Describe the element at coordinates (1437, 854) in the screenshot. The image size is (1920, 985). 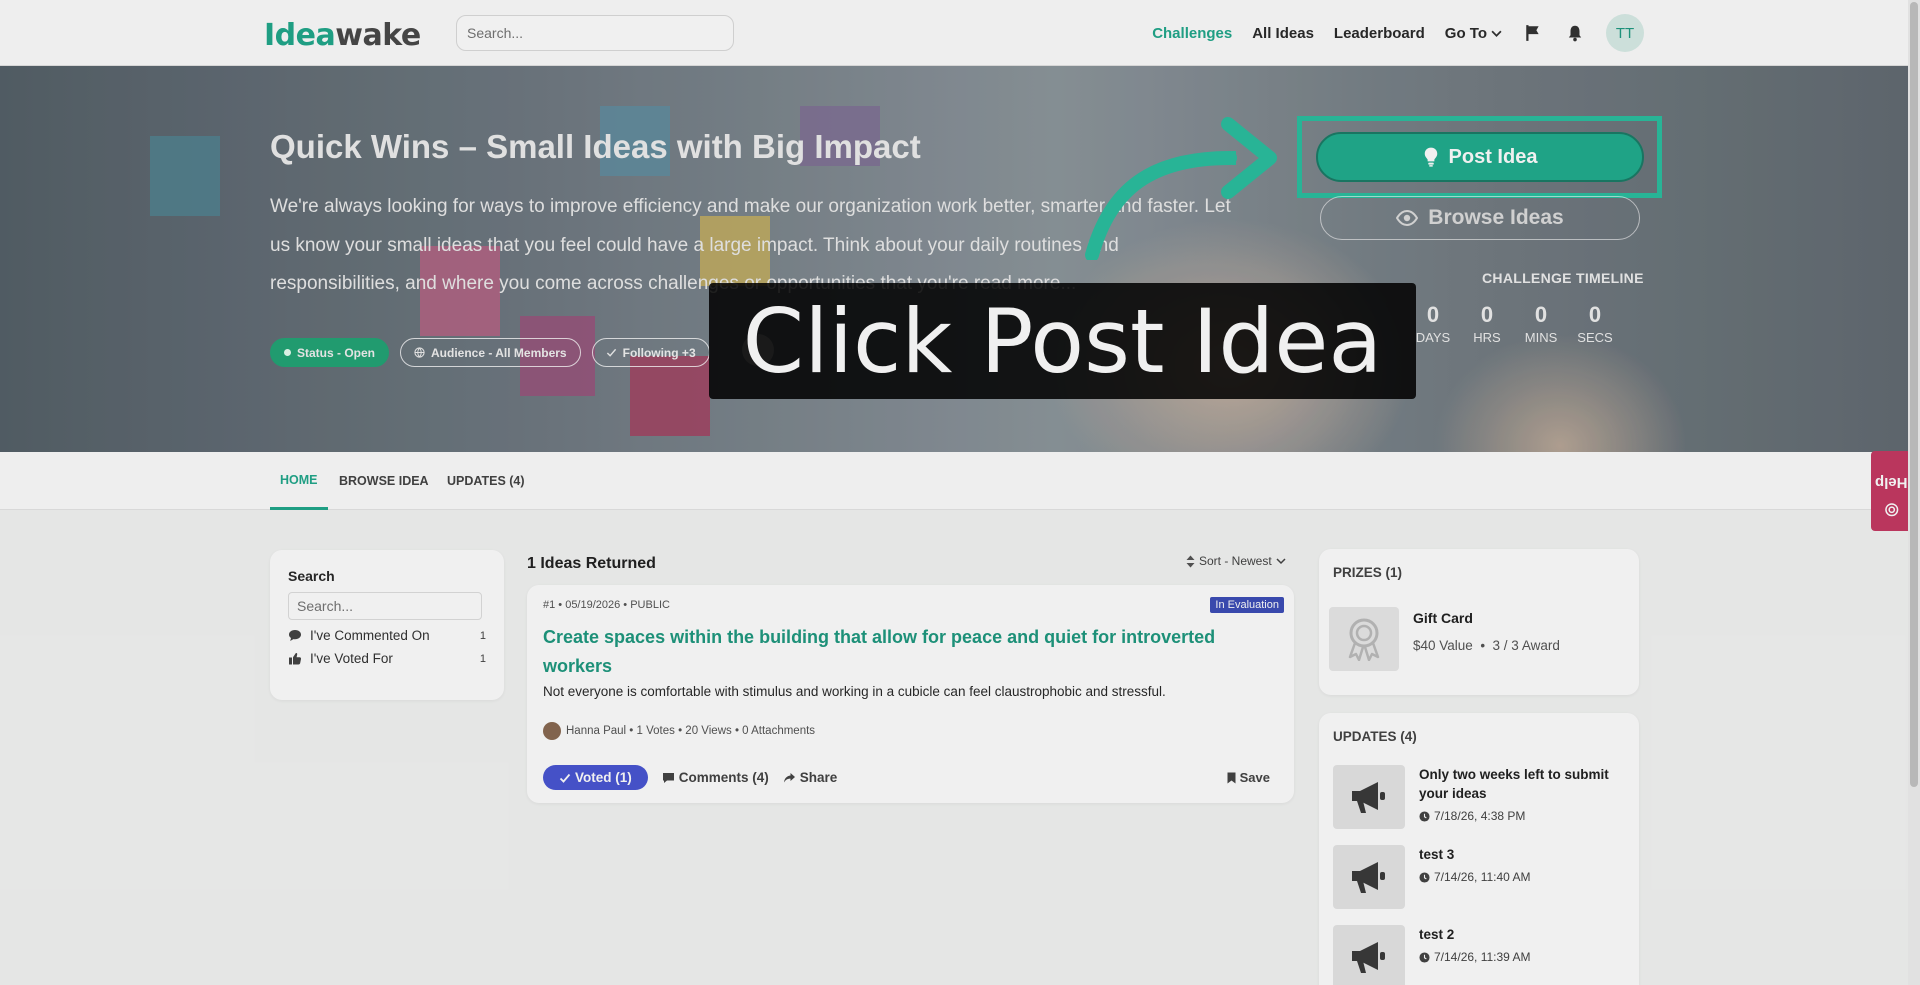
I see `update-title: test 3` at that location.